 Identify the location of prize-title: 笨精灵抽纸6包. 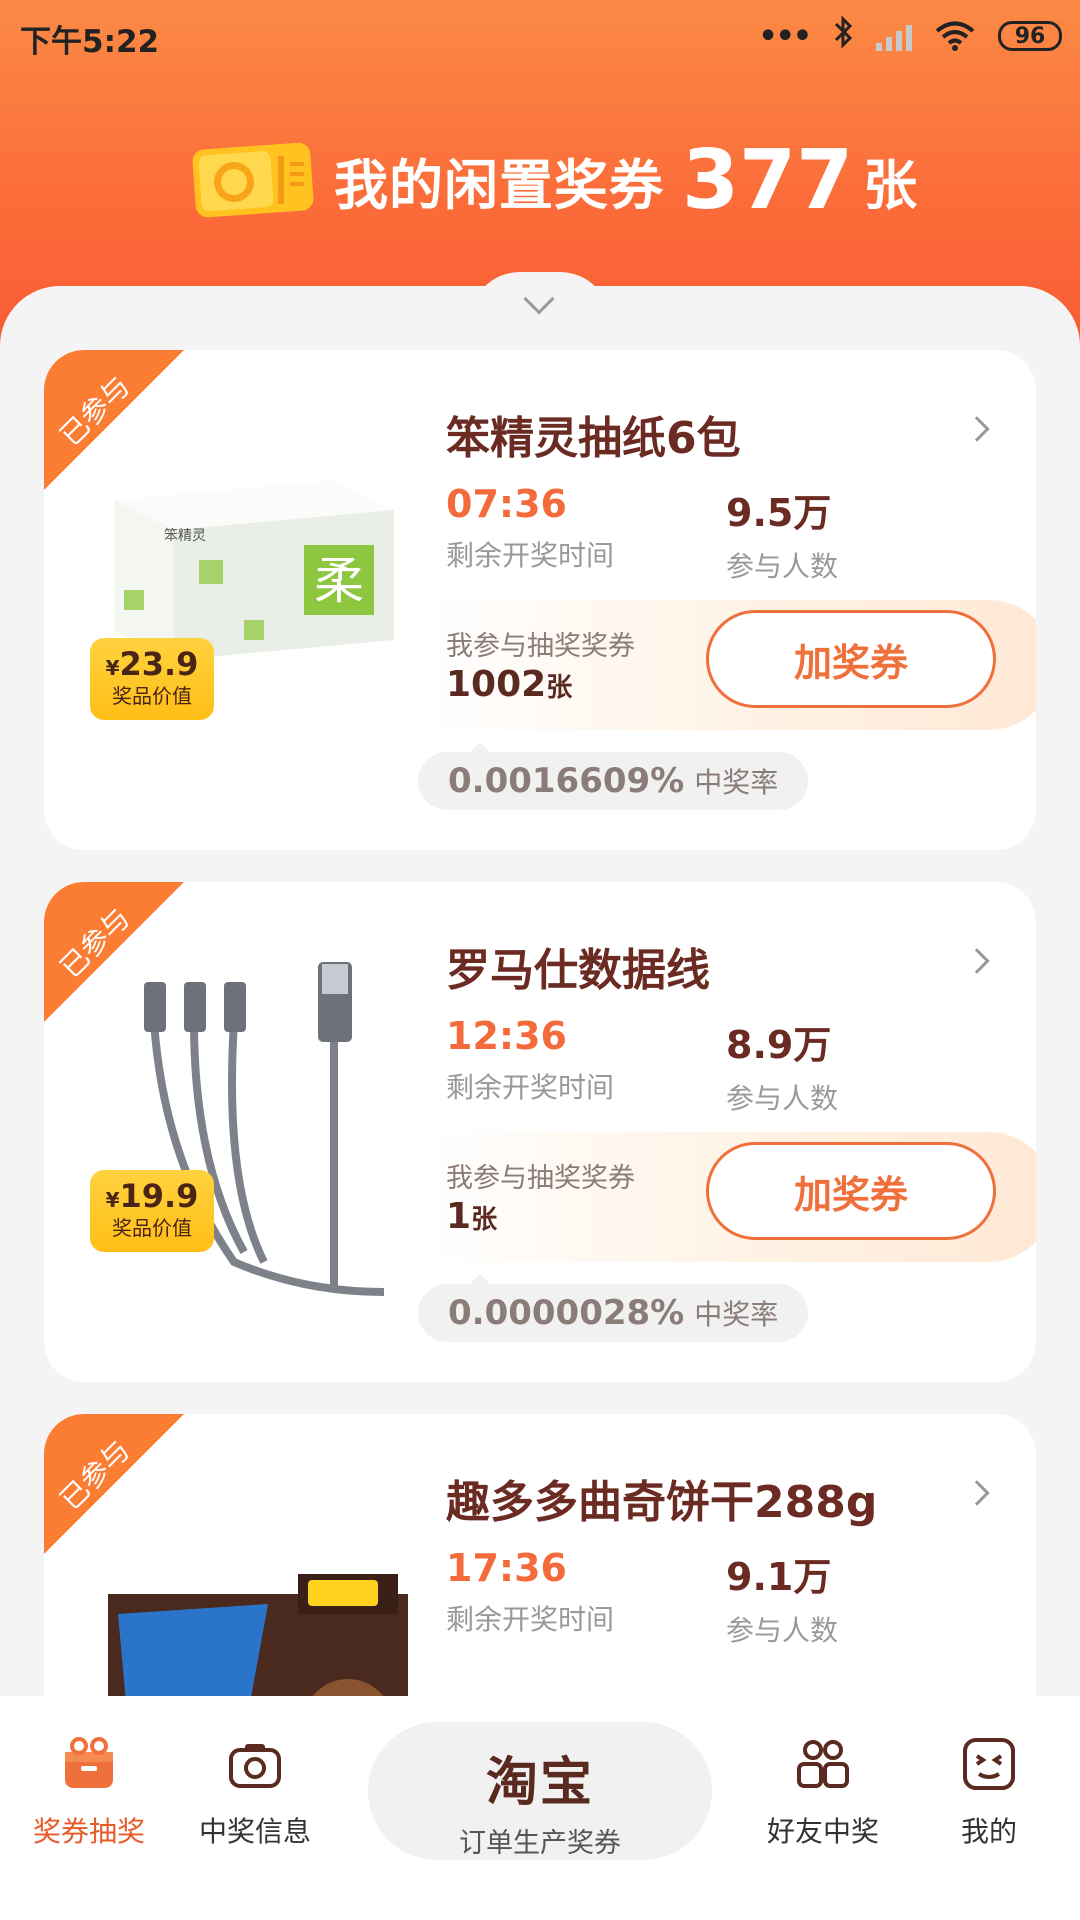
(593, 438).